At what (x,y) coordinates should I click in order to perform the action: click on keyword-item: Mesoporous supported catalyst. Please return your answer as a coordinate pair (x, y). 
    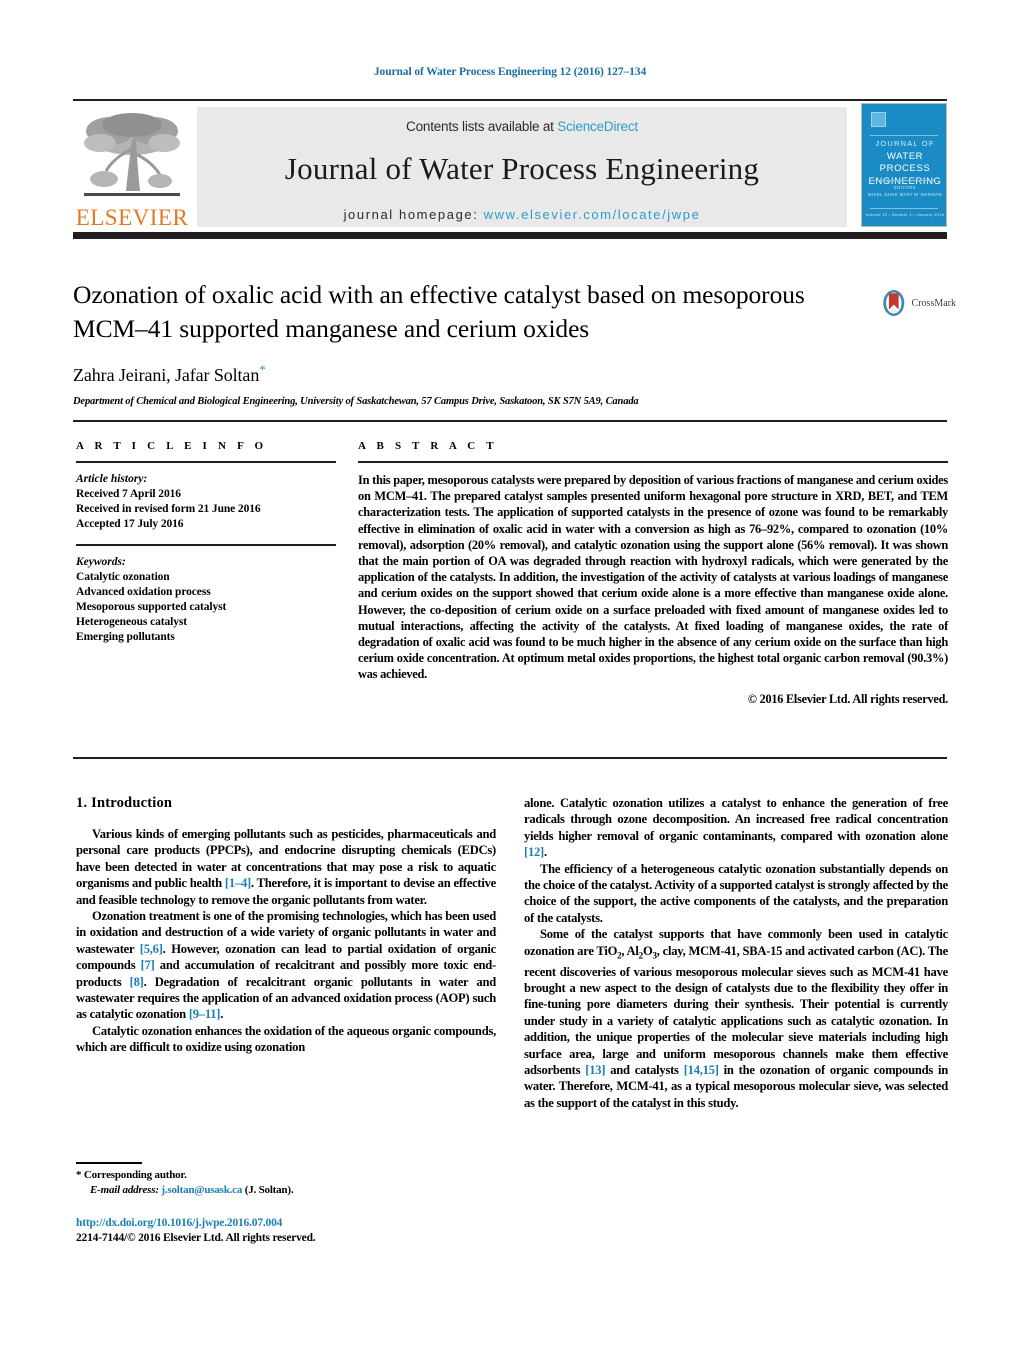
    Looking at the image, I should click on (151, 607).